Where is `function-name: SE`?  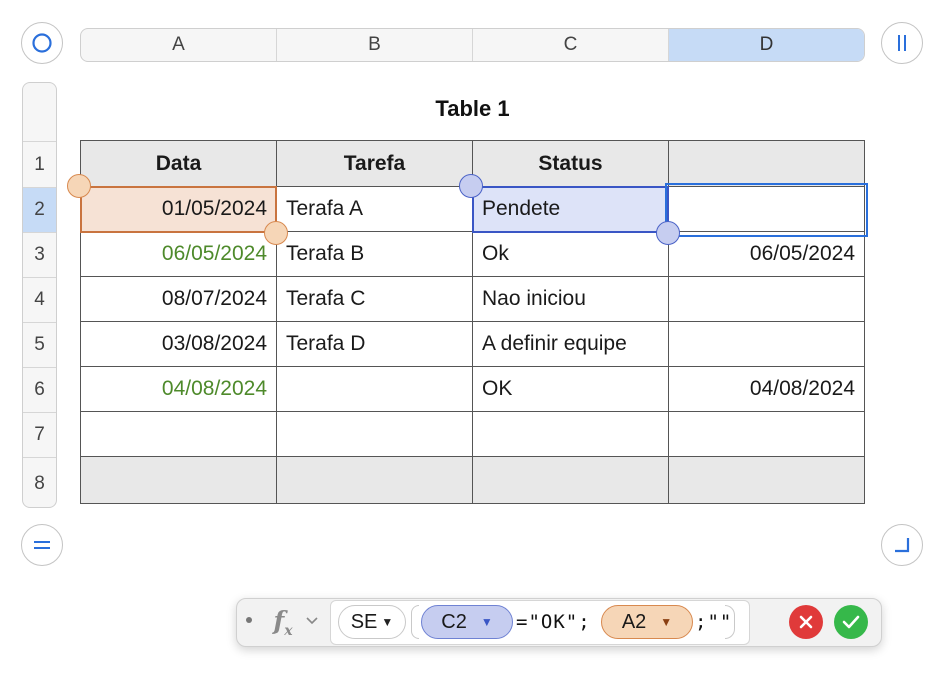 function-name: SE is located at coordinates (364, 621).